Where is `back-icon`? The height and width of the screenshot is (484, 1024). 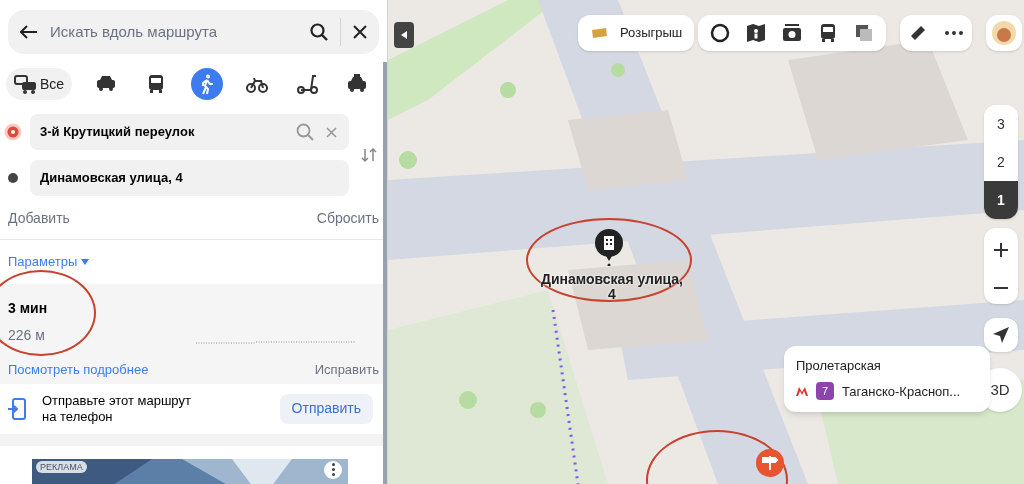 back-icon is located at coordinates (29, 32).